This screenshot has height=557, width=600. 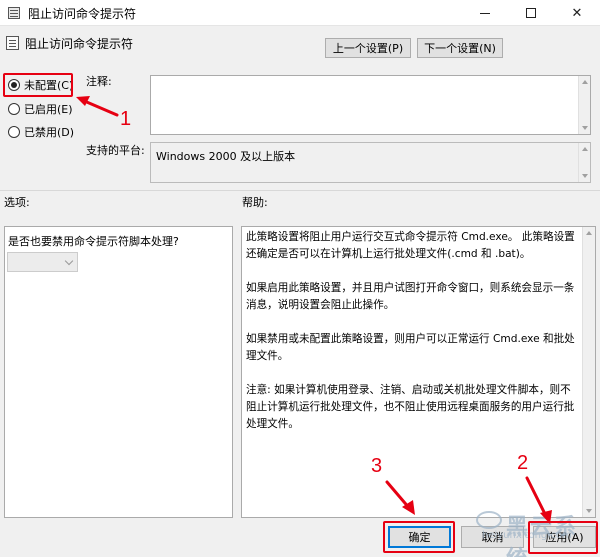 What do you see at coordinates (255, 202) in the screenshot?
I see `help-label: 帮助:` at bounding box center [255, 202].